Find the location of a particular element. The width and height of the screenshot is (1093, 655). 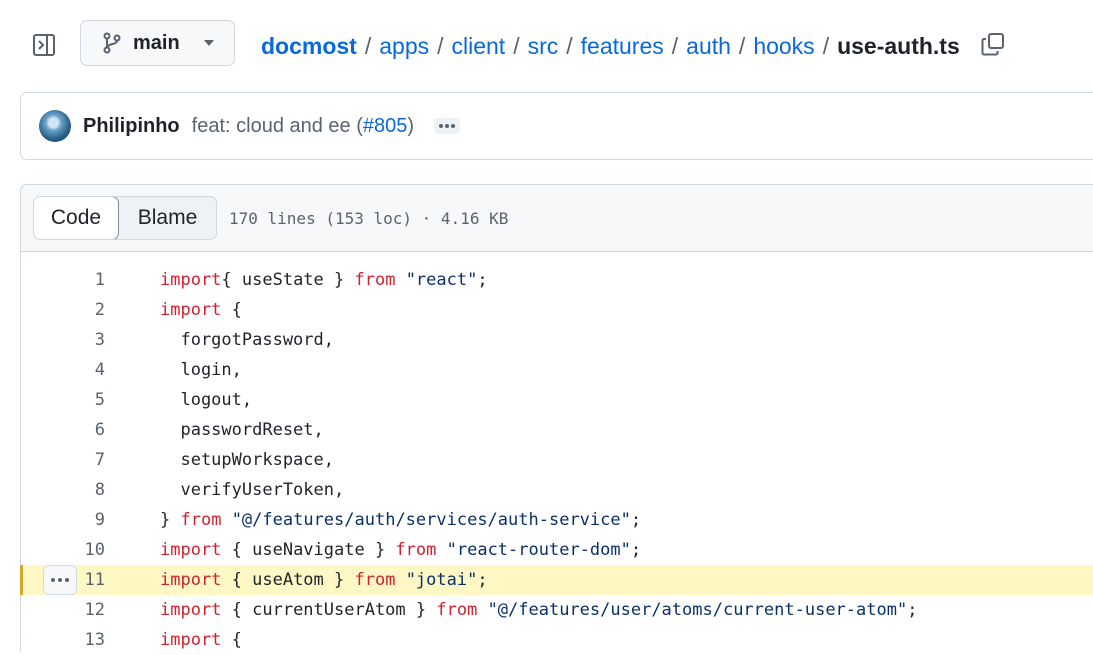

commit-details-button is located at coordinates (447, 126).